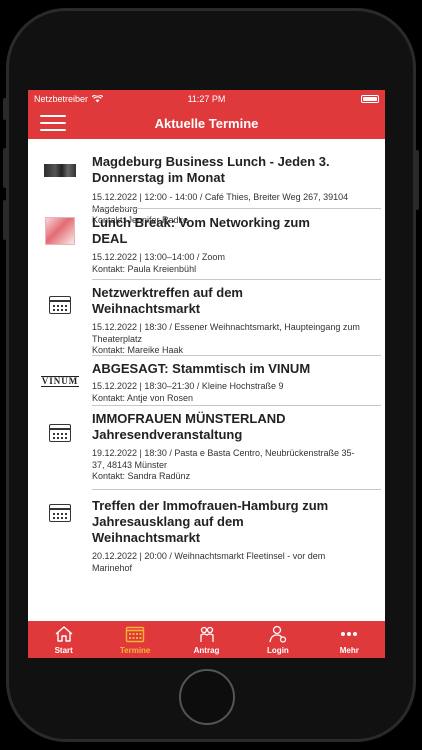  I want to click on tab-start: Start, so click(63, 639).